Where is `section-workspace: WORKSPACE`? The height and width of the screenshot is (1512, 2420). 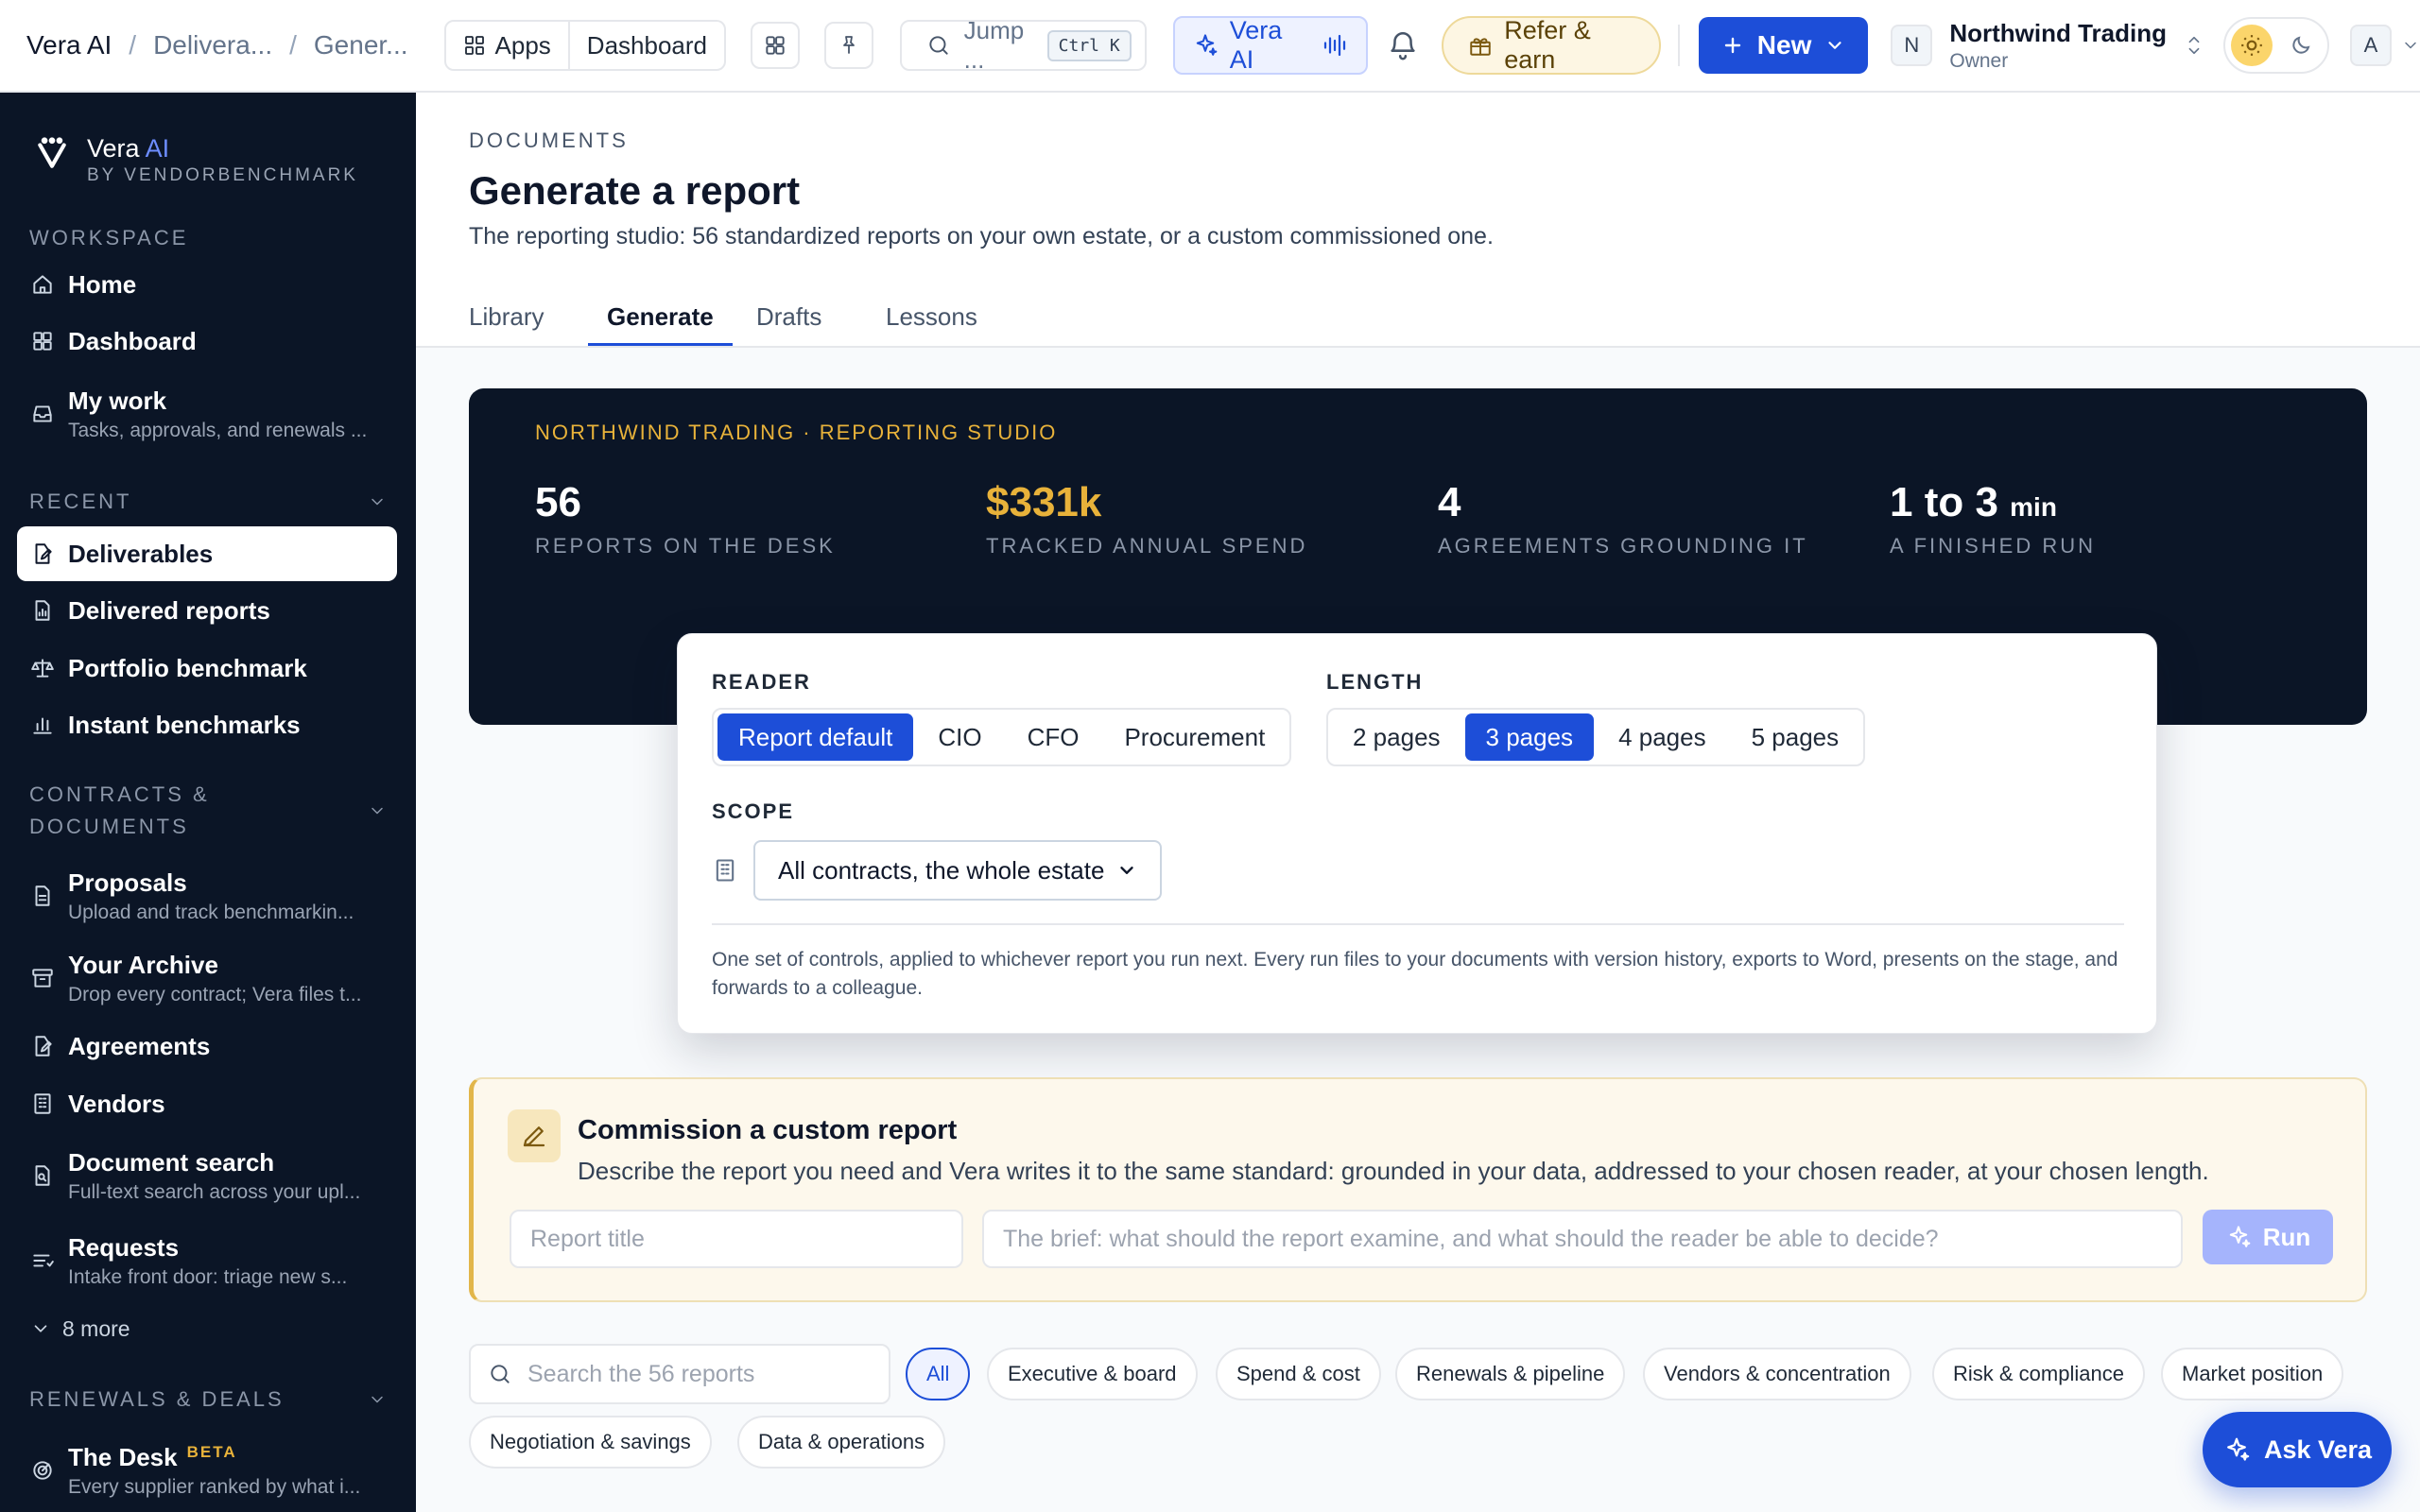
section-workspace: WORKSPACE is located at coordinates (208, 238).